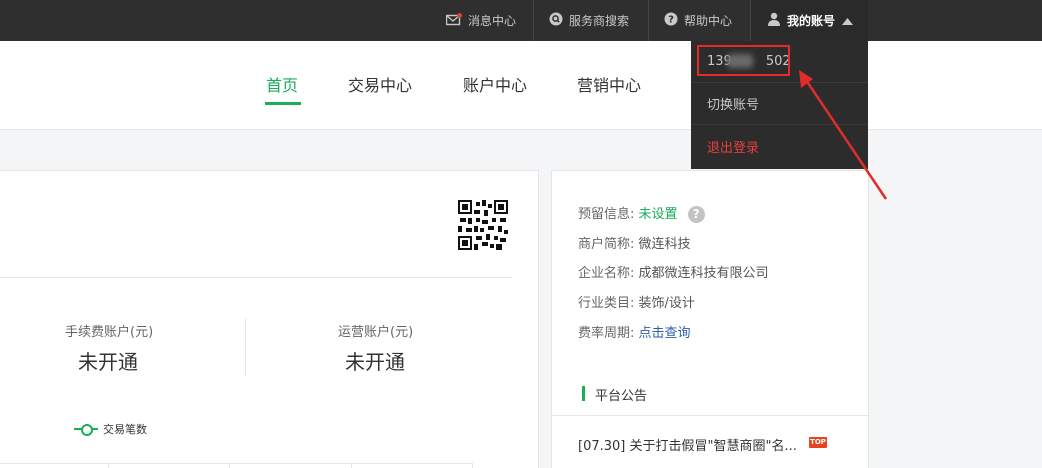 The width and height of the screenshot is (1042, 468). I want to click on reserved-info-link: 未设置, so click(658, 214).